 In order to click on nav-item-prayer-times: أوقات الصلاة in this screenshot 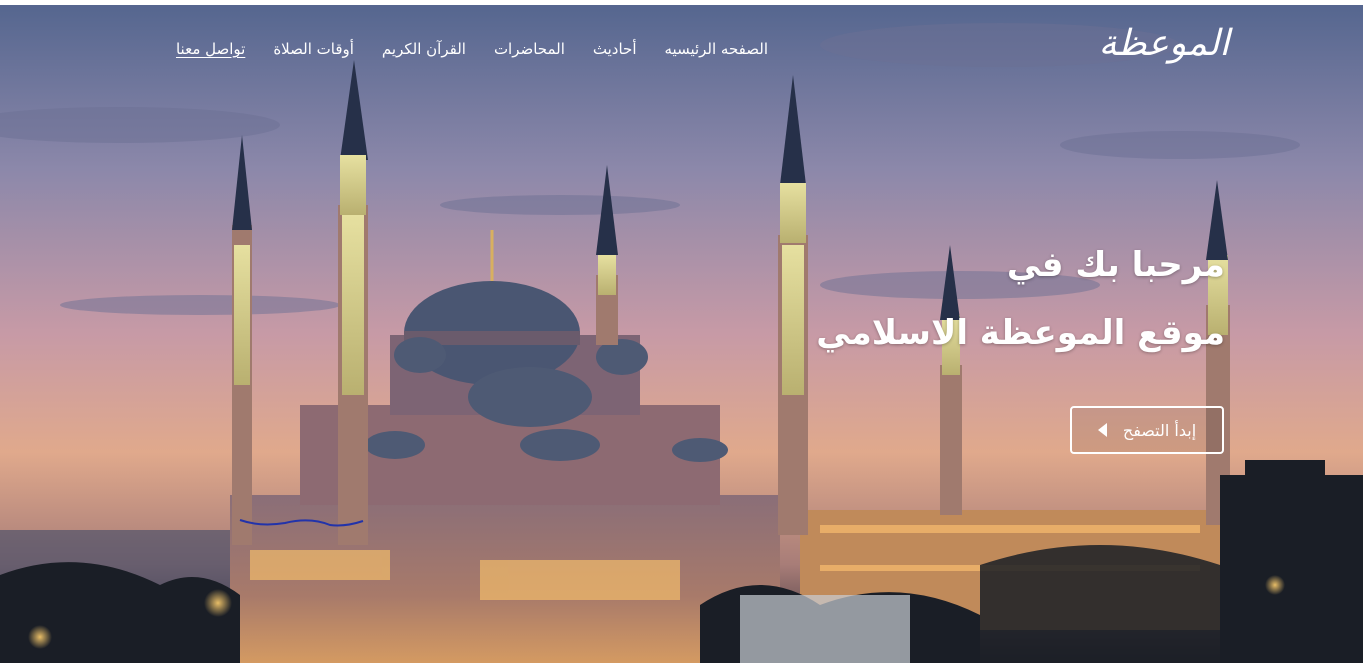, I will do `click(313, 49)`.